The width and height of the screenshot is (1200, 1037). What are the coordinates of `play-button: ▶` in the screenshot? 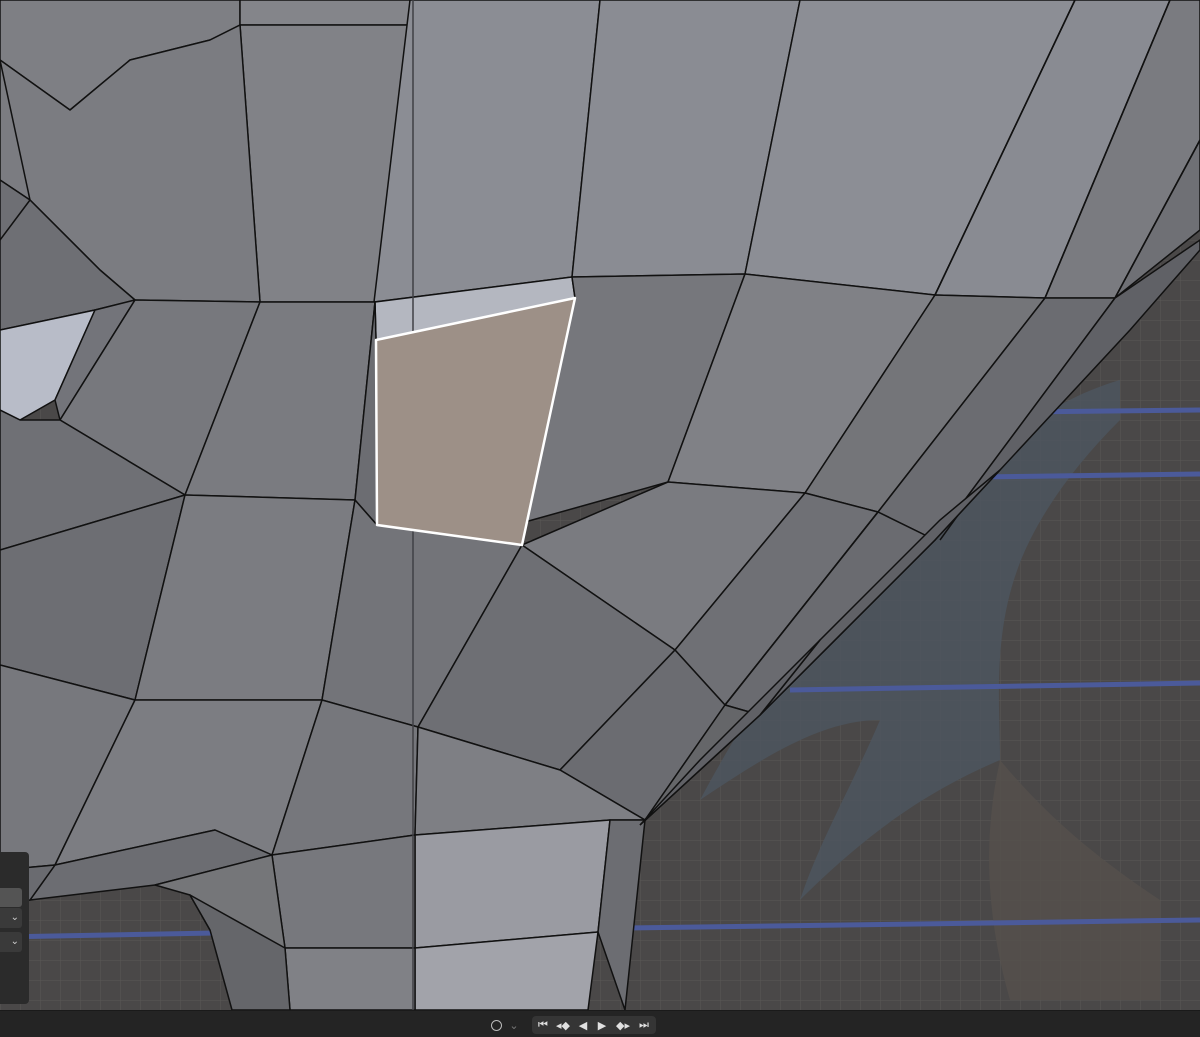 It's located at (602, 1025).